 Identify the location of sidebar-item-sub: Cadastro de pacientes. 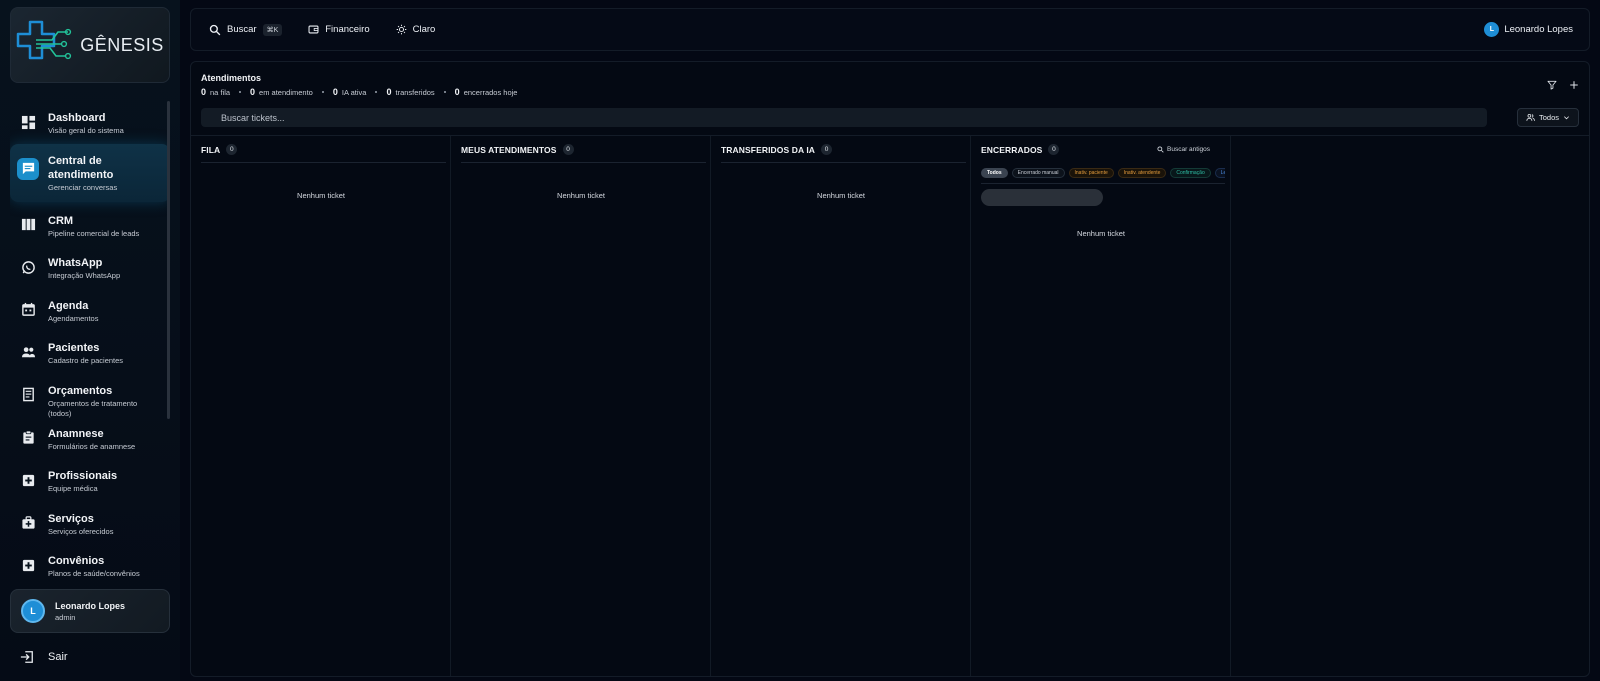
(86, 361).